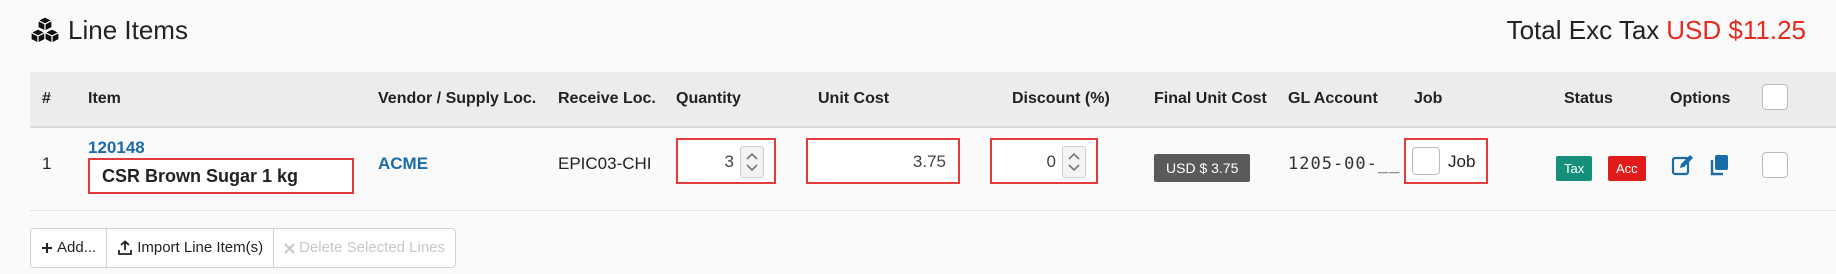 This screenshot has width=1836, height=274. What do you see at coordinates (47, 163) in the screenshot?
I see `row-number: 1` at bounding box center [47, 163].